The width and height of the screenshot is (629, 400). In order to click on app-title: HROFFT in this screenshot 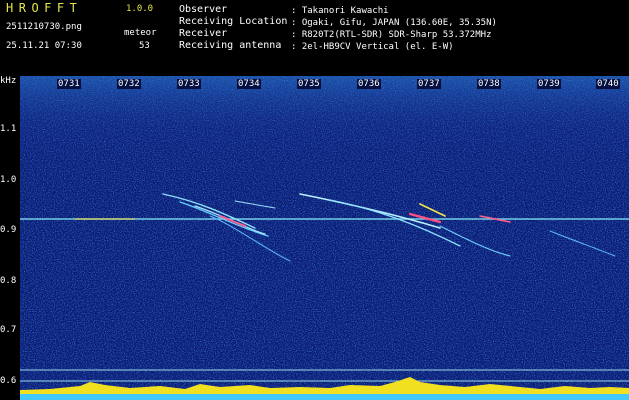, I will do `click(44, 8)`.